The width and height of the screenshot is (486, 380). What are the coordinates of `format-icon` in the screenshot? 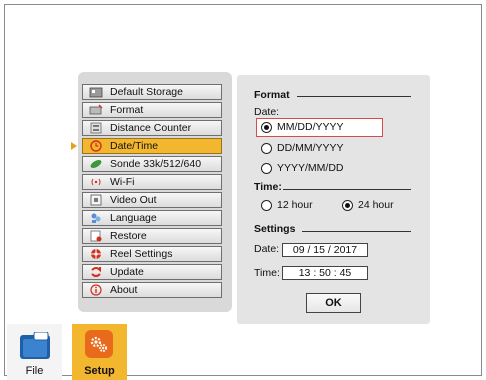 It's located at (96, 110).